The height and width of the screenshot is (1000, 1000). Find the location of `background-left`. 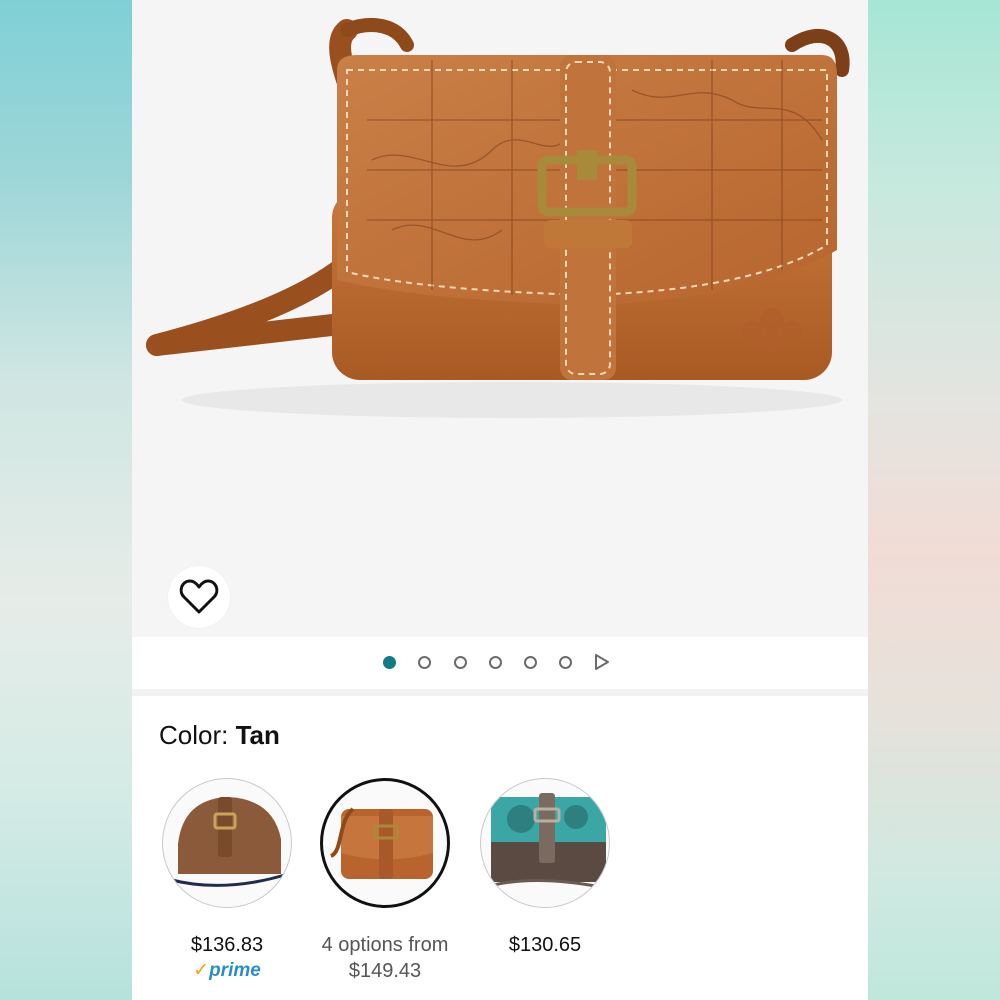

background-left is located at coordinates (66, 500).